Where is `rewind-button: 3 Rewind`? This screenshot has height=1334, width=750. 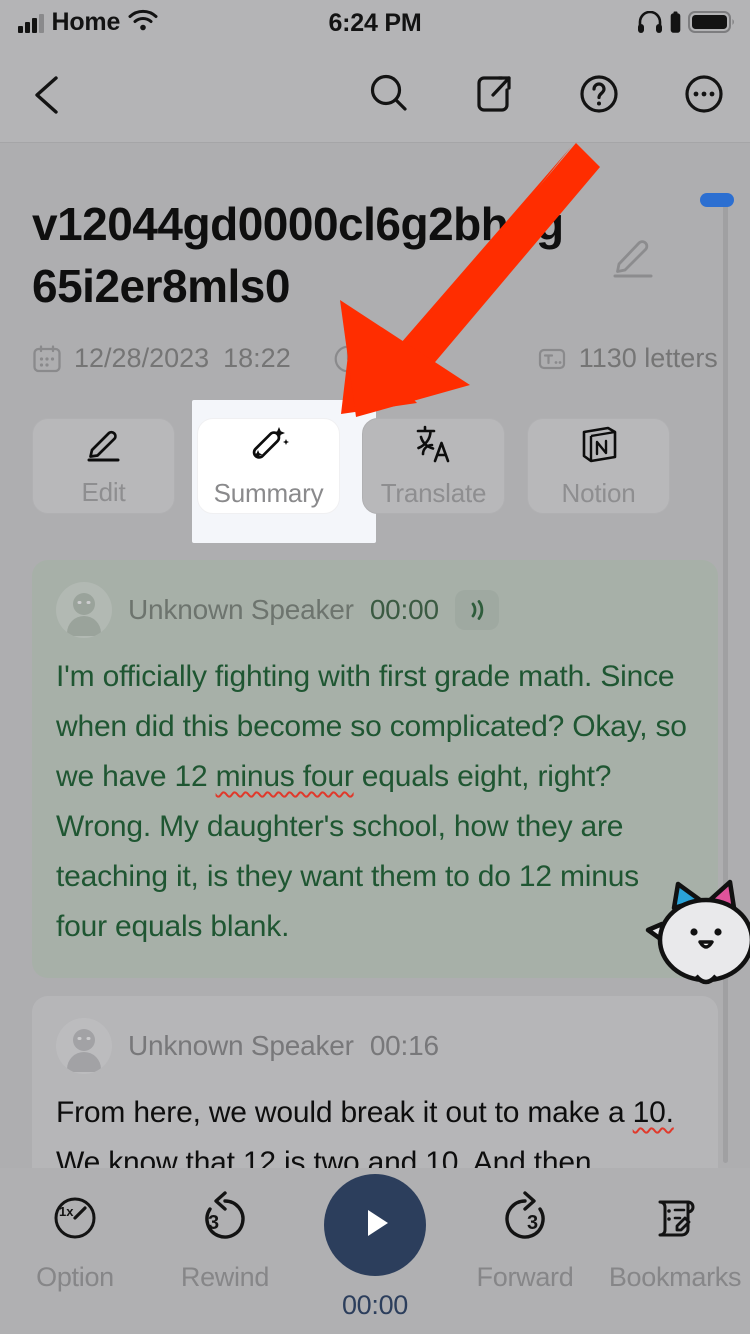
rewind-button: 3 Rewind is located at coordinates (225, 1239).